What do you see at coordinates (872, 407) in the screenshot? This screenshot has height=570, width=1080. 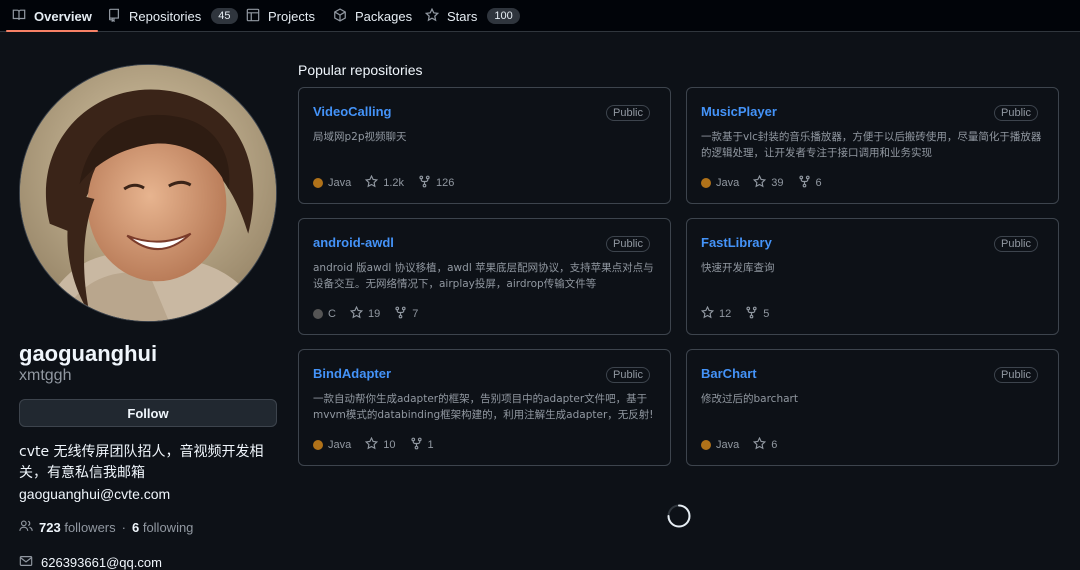 I see `repo-card: BarChart Public 修改过后的barchart Java 6` at bounding box center [872, 407].